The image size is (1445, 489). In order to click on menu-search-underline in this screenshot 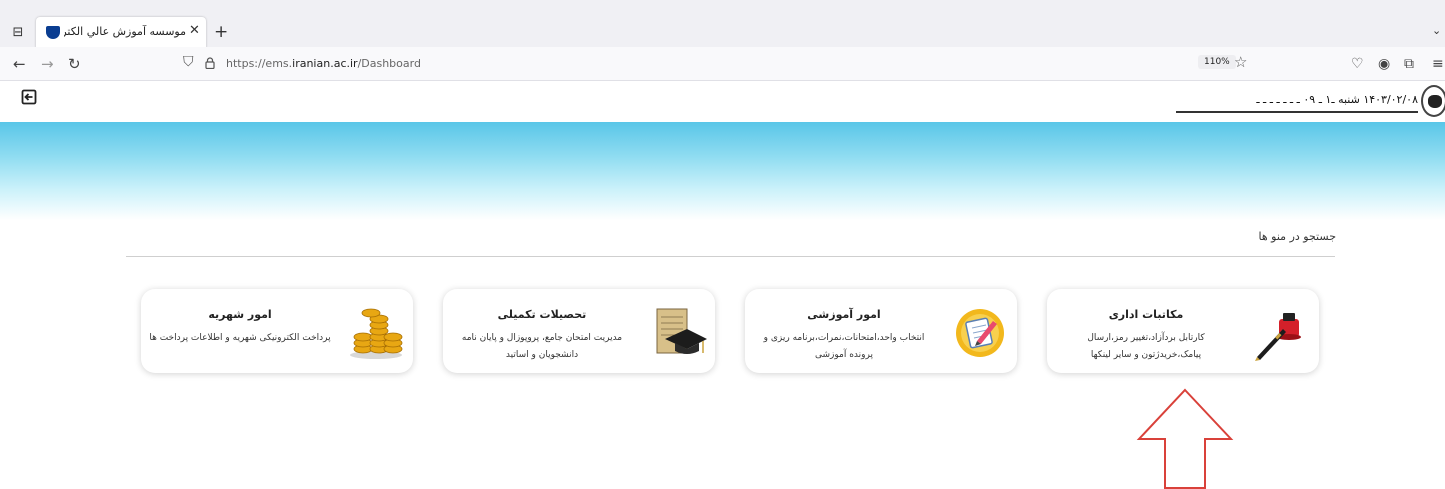, I will do `click(730, 256)`.